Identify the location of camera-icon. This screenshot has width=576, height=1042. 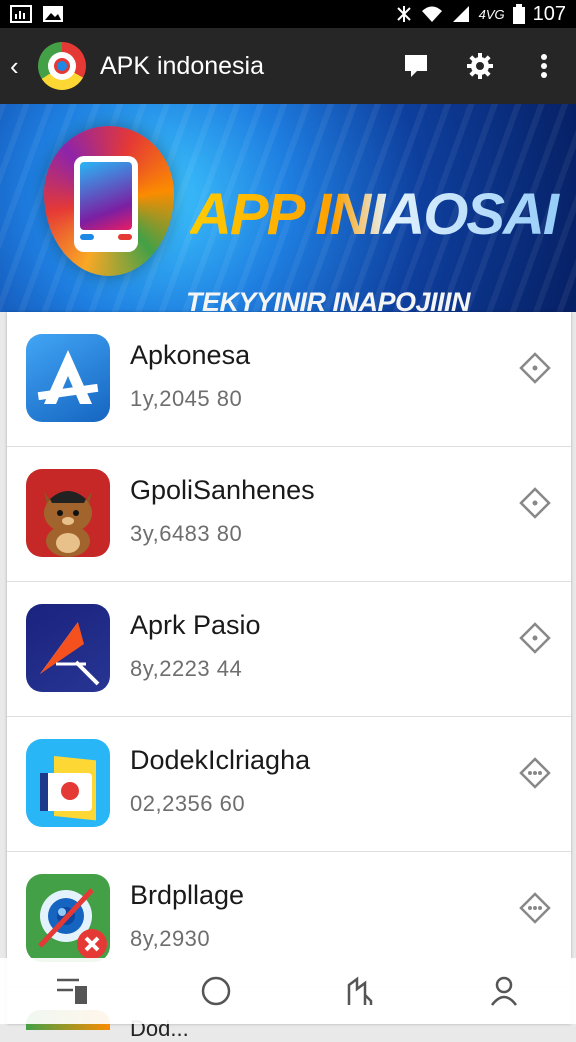
(68, 918).